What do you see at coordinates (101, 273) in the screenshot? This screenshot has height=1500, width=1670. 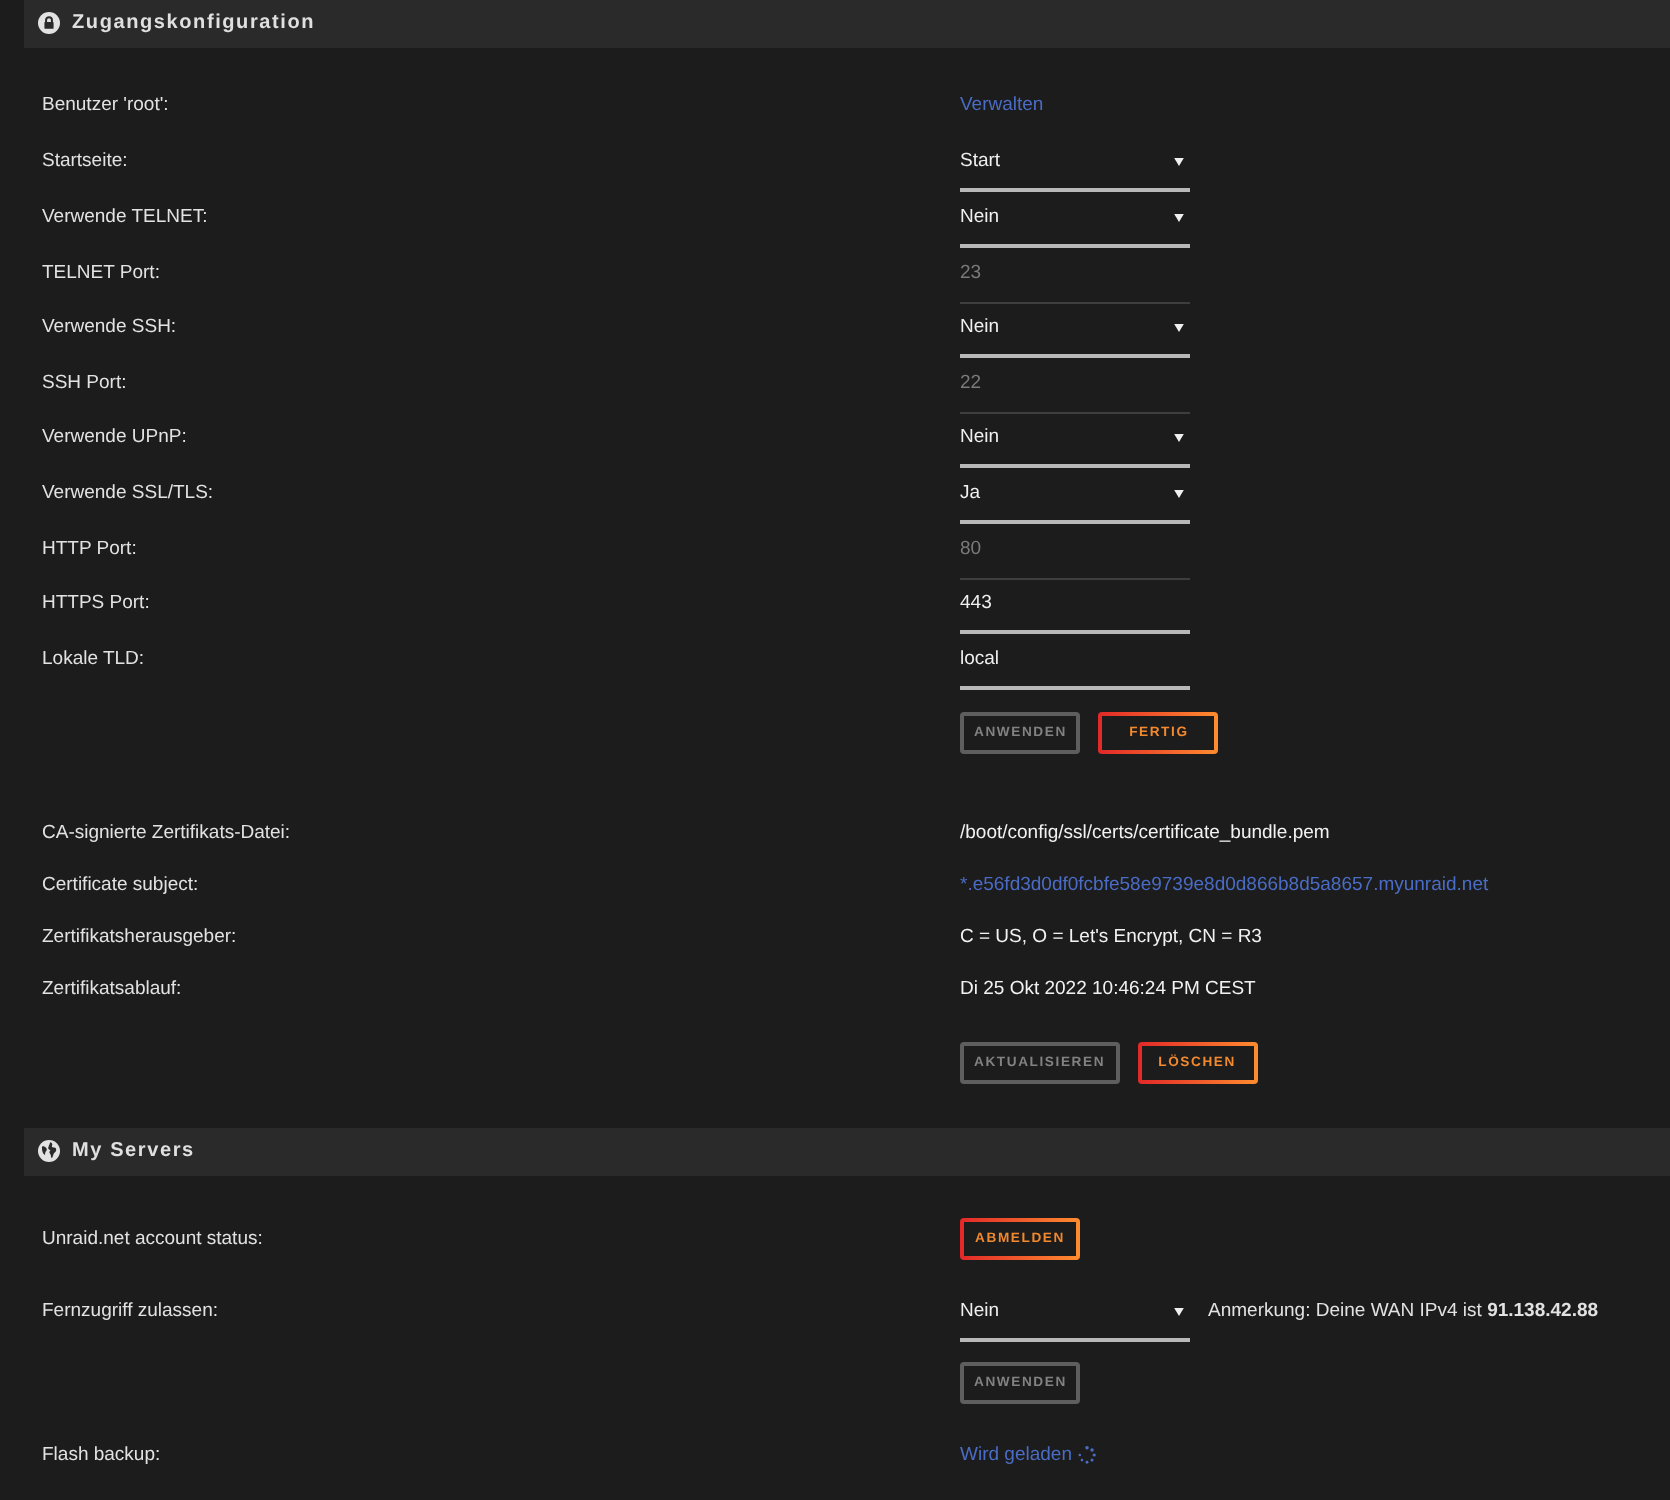 I see `field-label: TELNET Port:` at bounding box center [101, 273].